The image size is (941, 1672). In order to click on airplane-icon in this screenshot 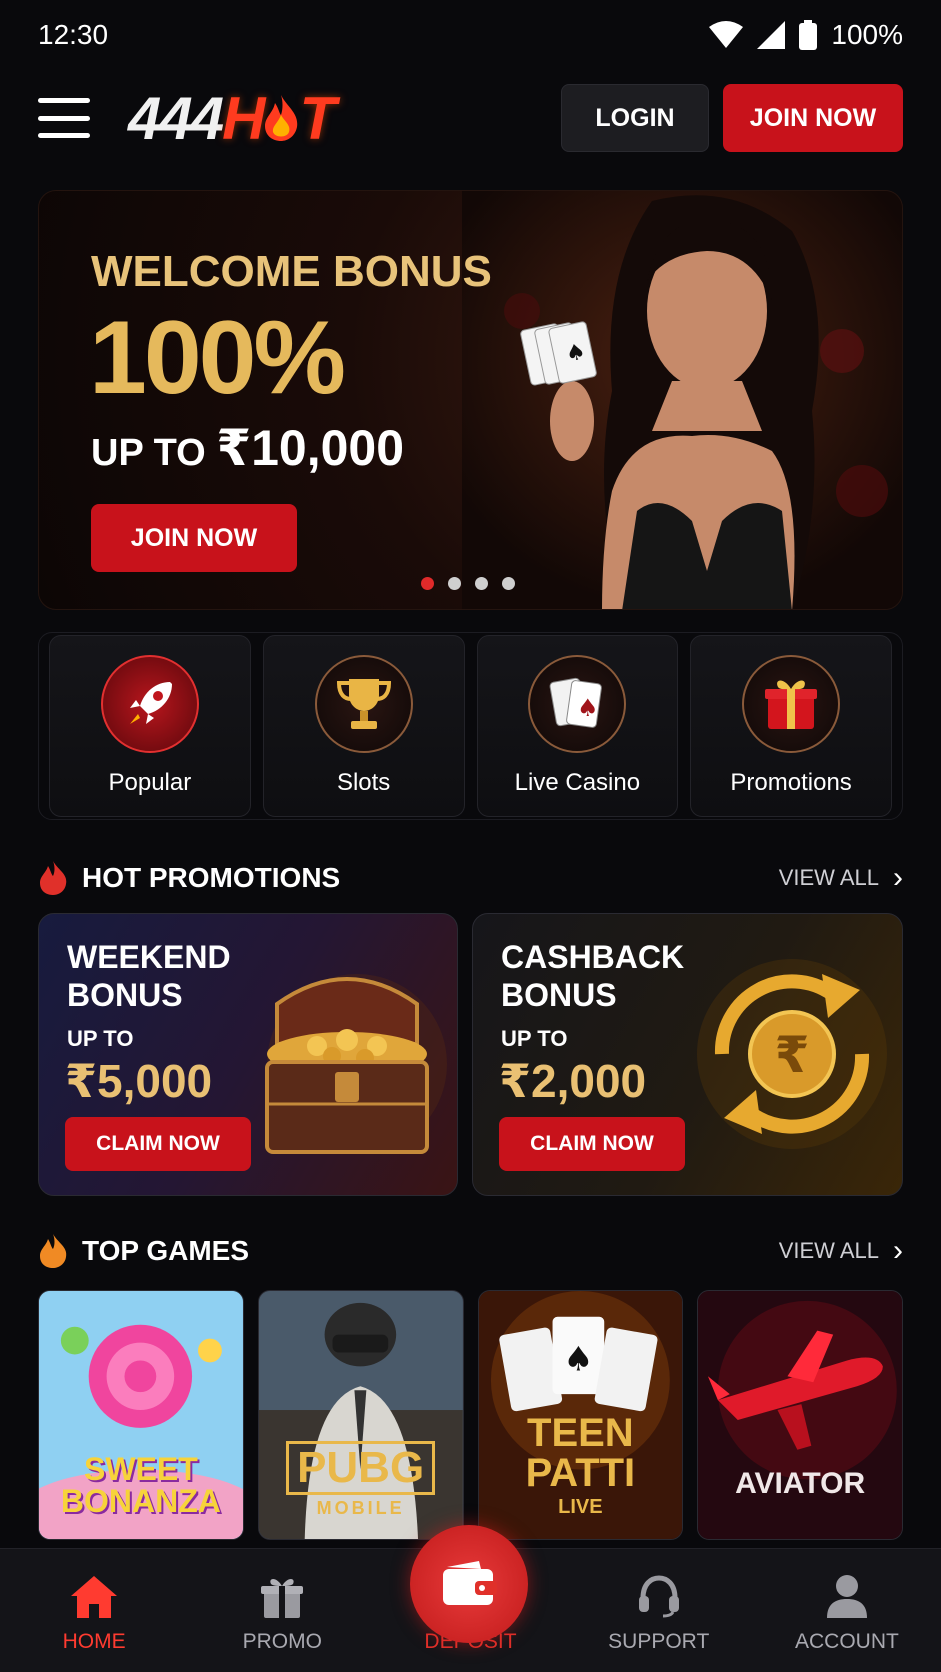, I will do `click(800, 1415)`.